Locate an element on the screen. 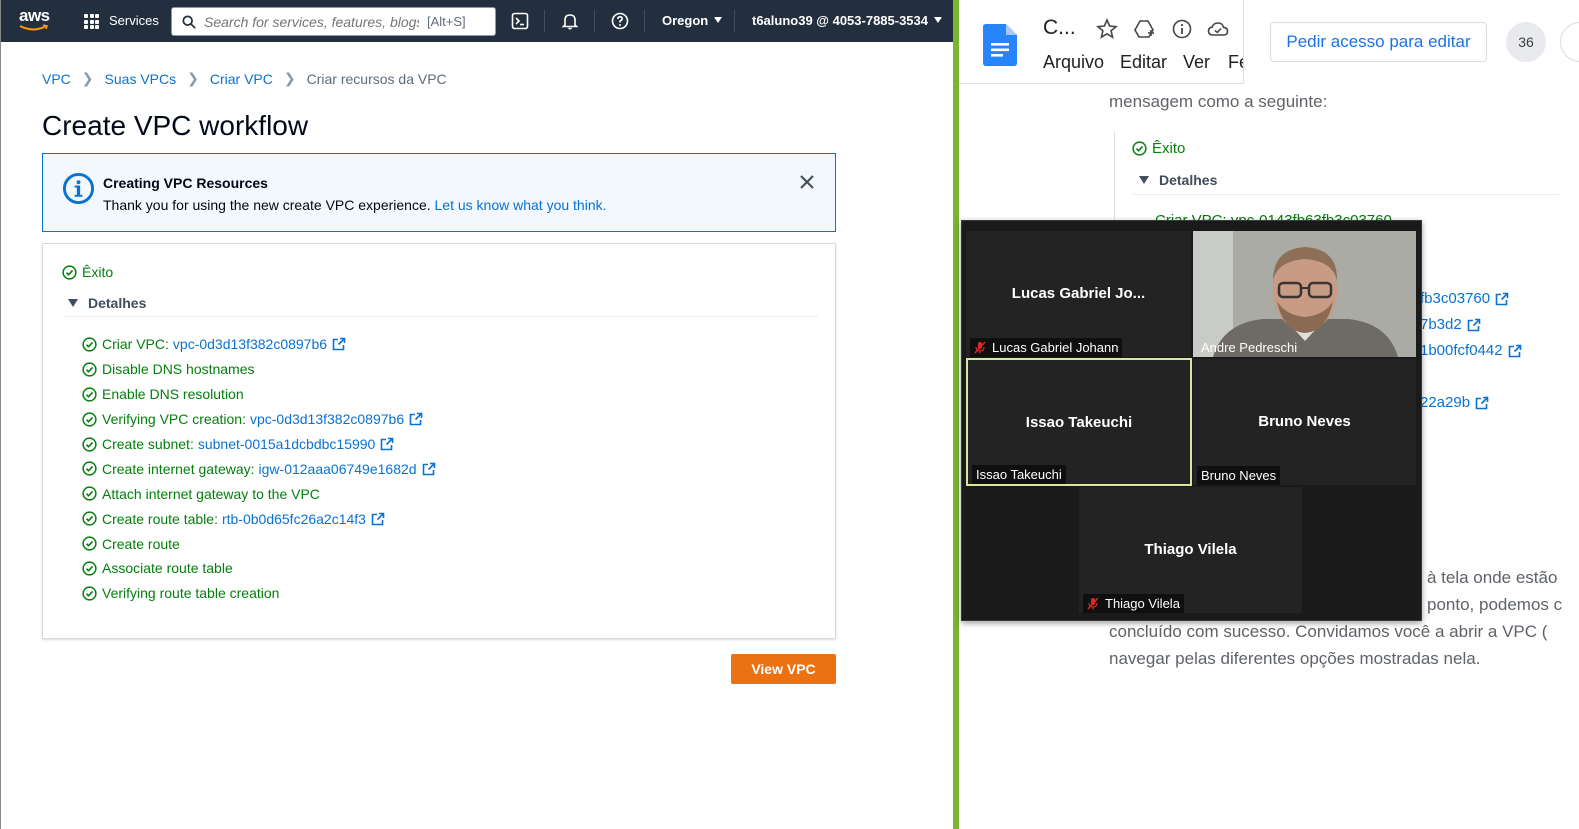 This screenshot has width=1579, height=829. breadcrumb-vpc: VPC is located at coordinates (56, 79).